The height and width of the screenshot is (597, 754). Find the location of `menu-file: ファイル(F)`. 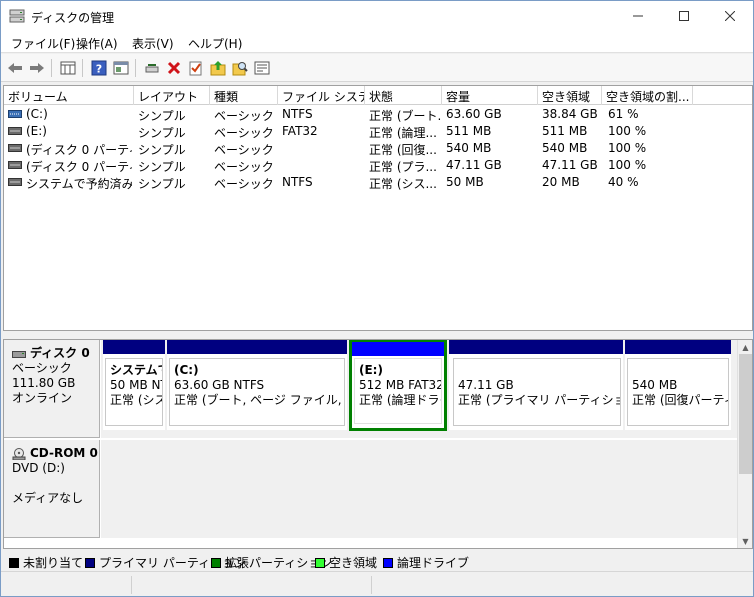

menu-file: ファイル(F) is located at coordinates (43, 43).